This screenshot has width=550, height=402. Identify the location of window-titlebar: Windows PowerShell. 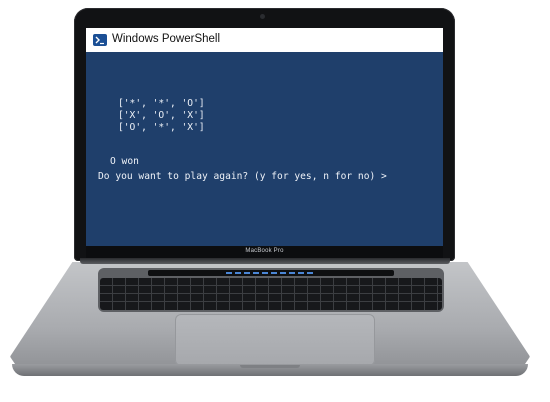
(264, 40).